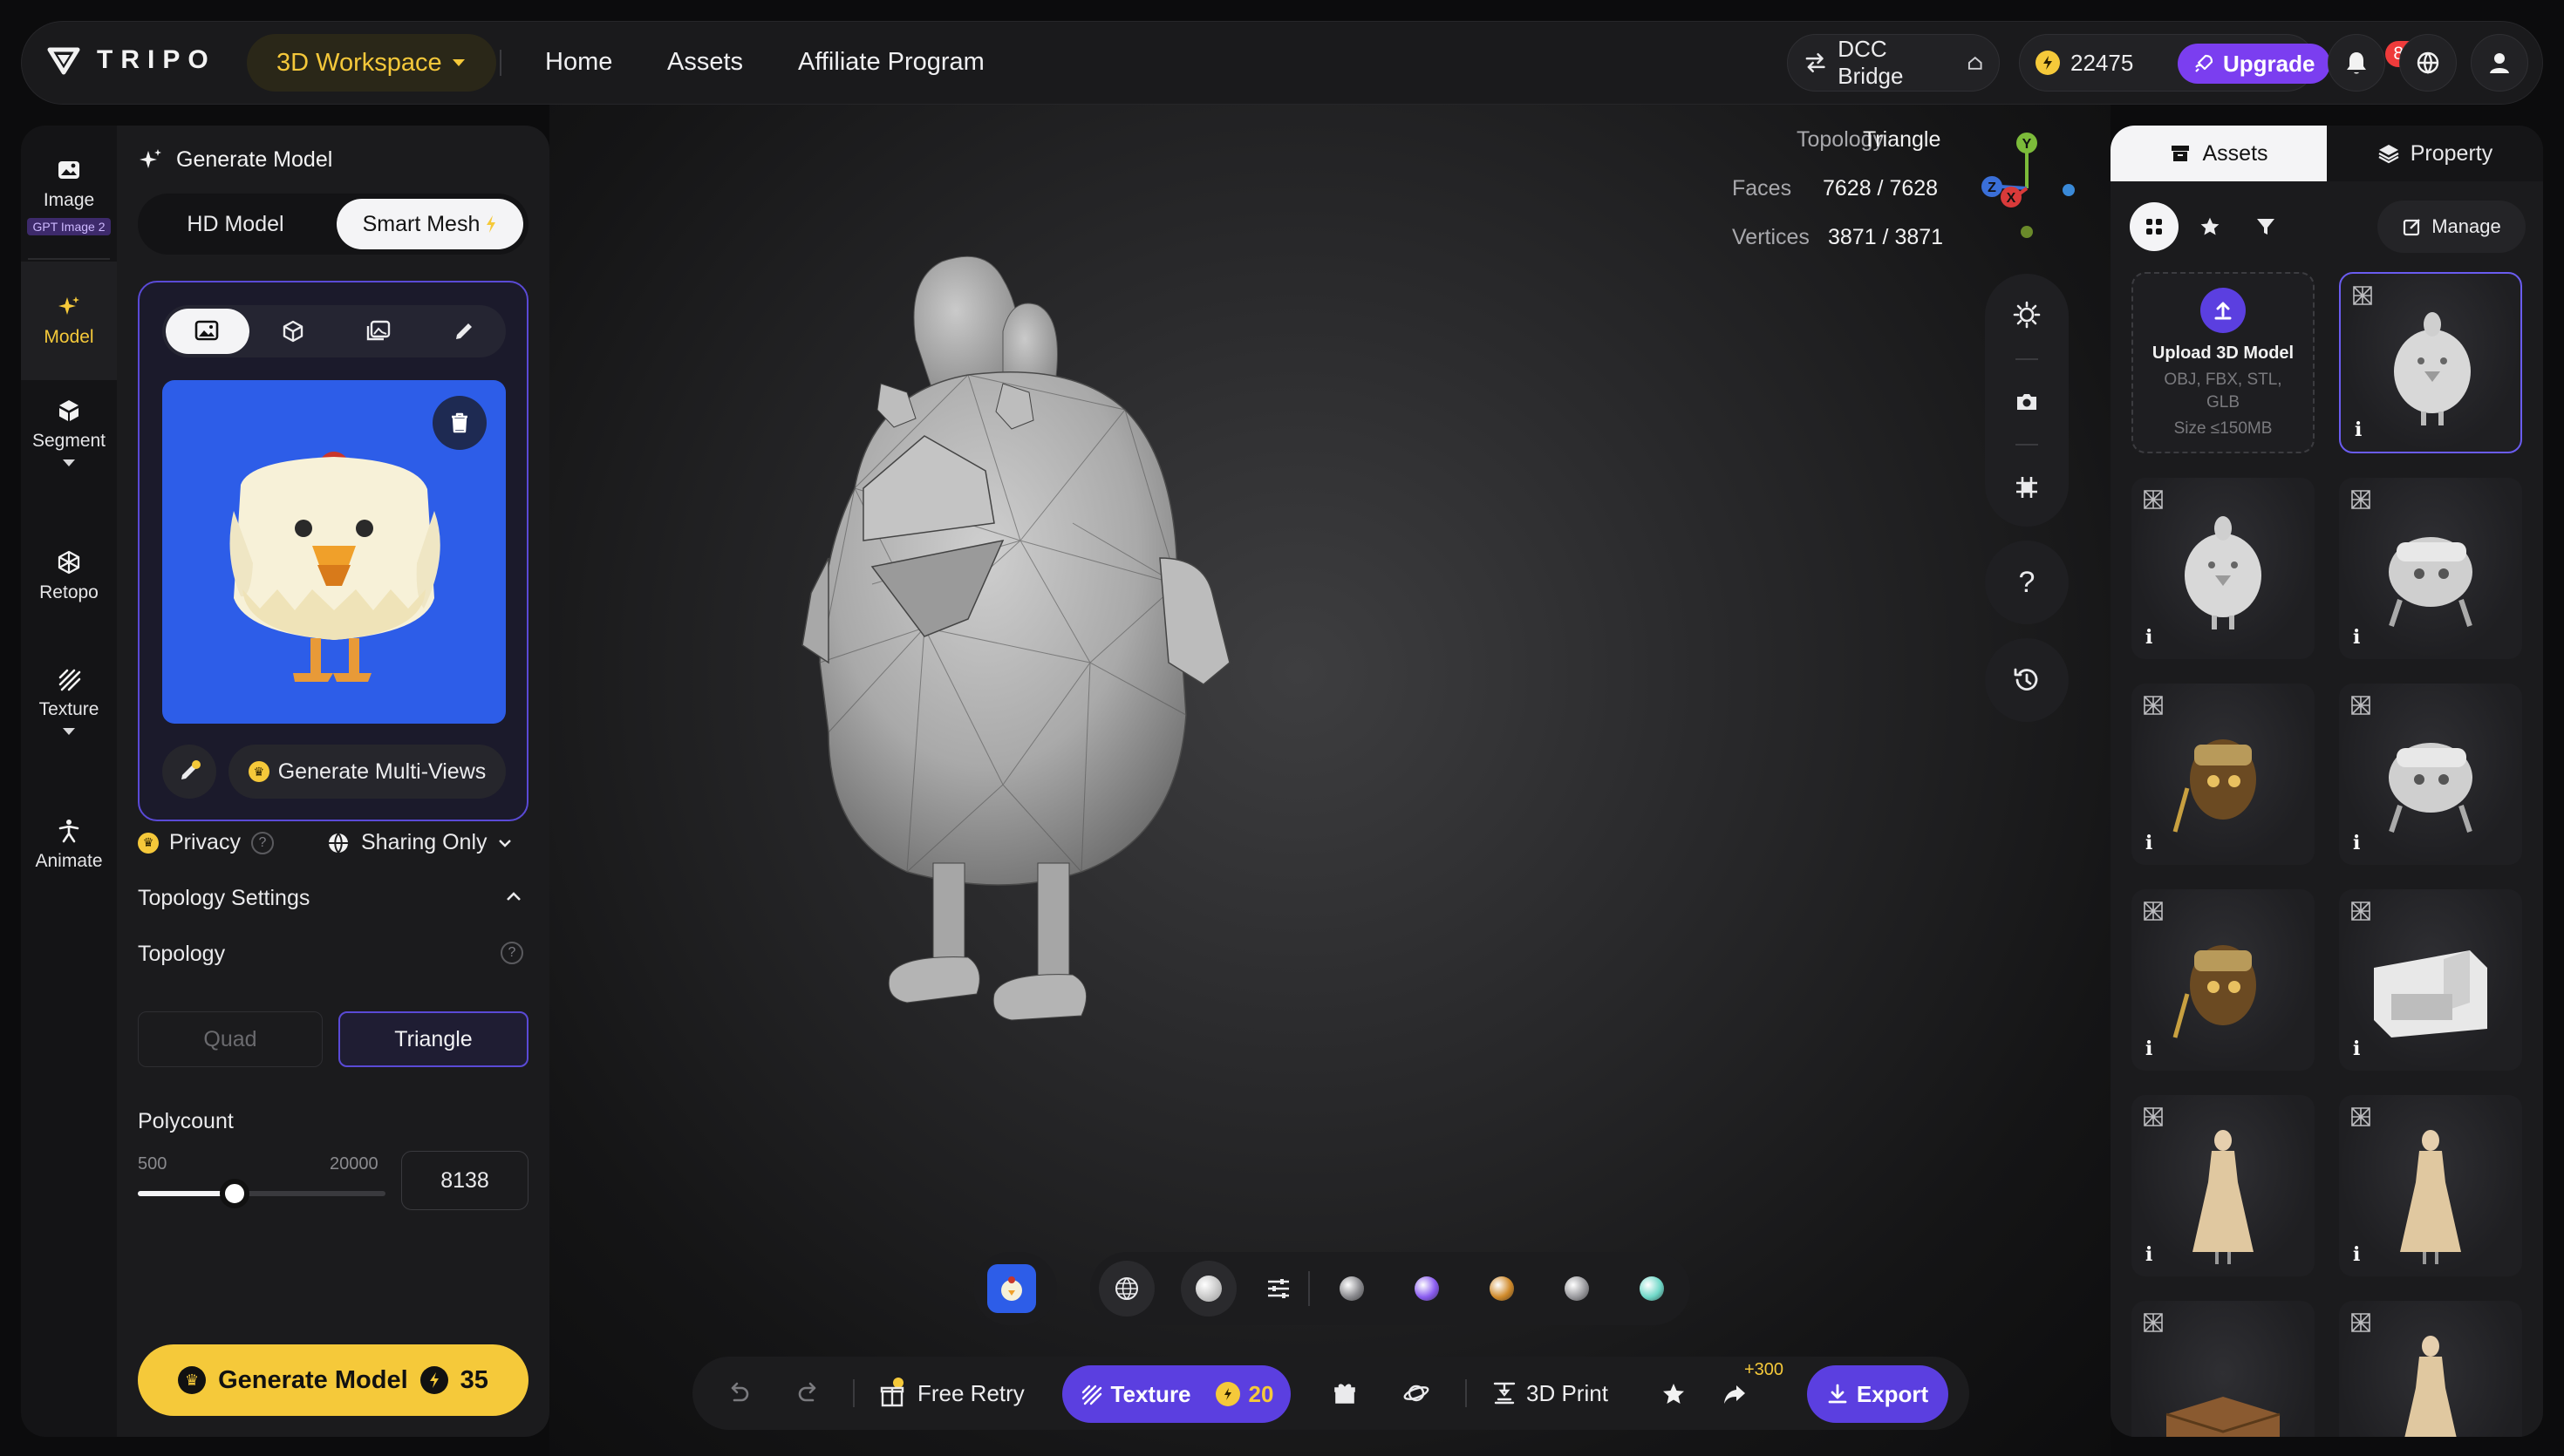 This screenshot has width=2564, height=1456. I want to click on wireframe-toggle, so click(1127, 1289).